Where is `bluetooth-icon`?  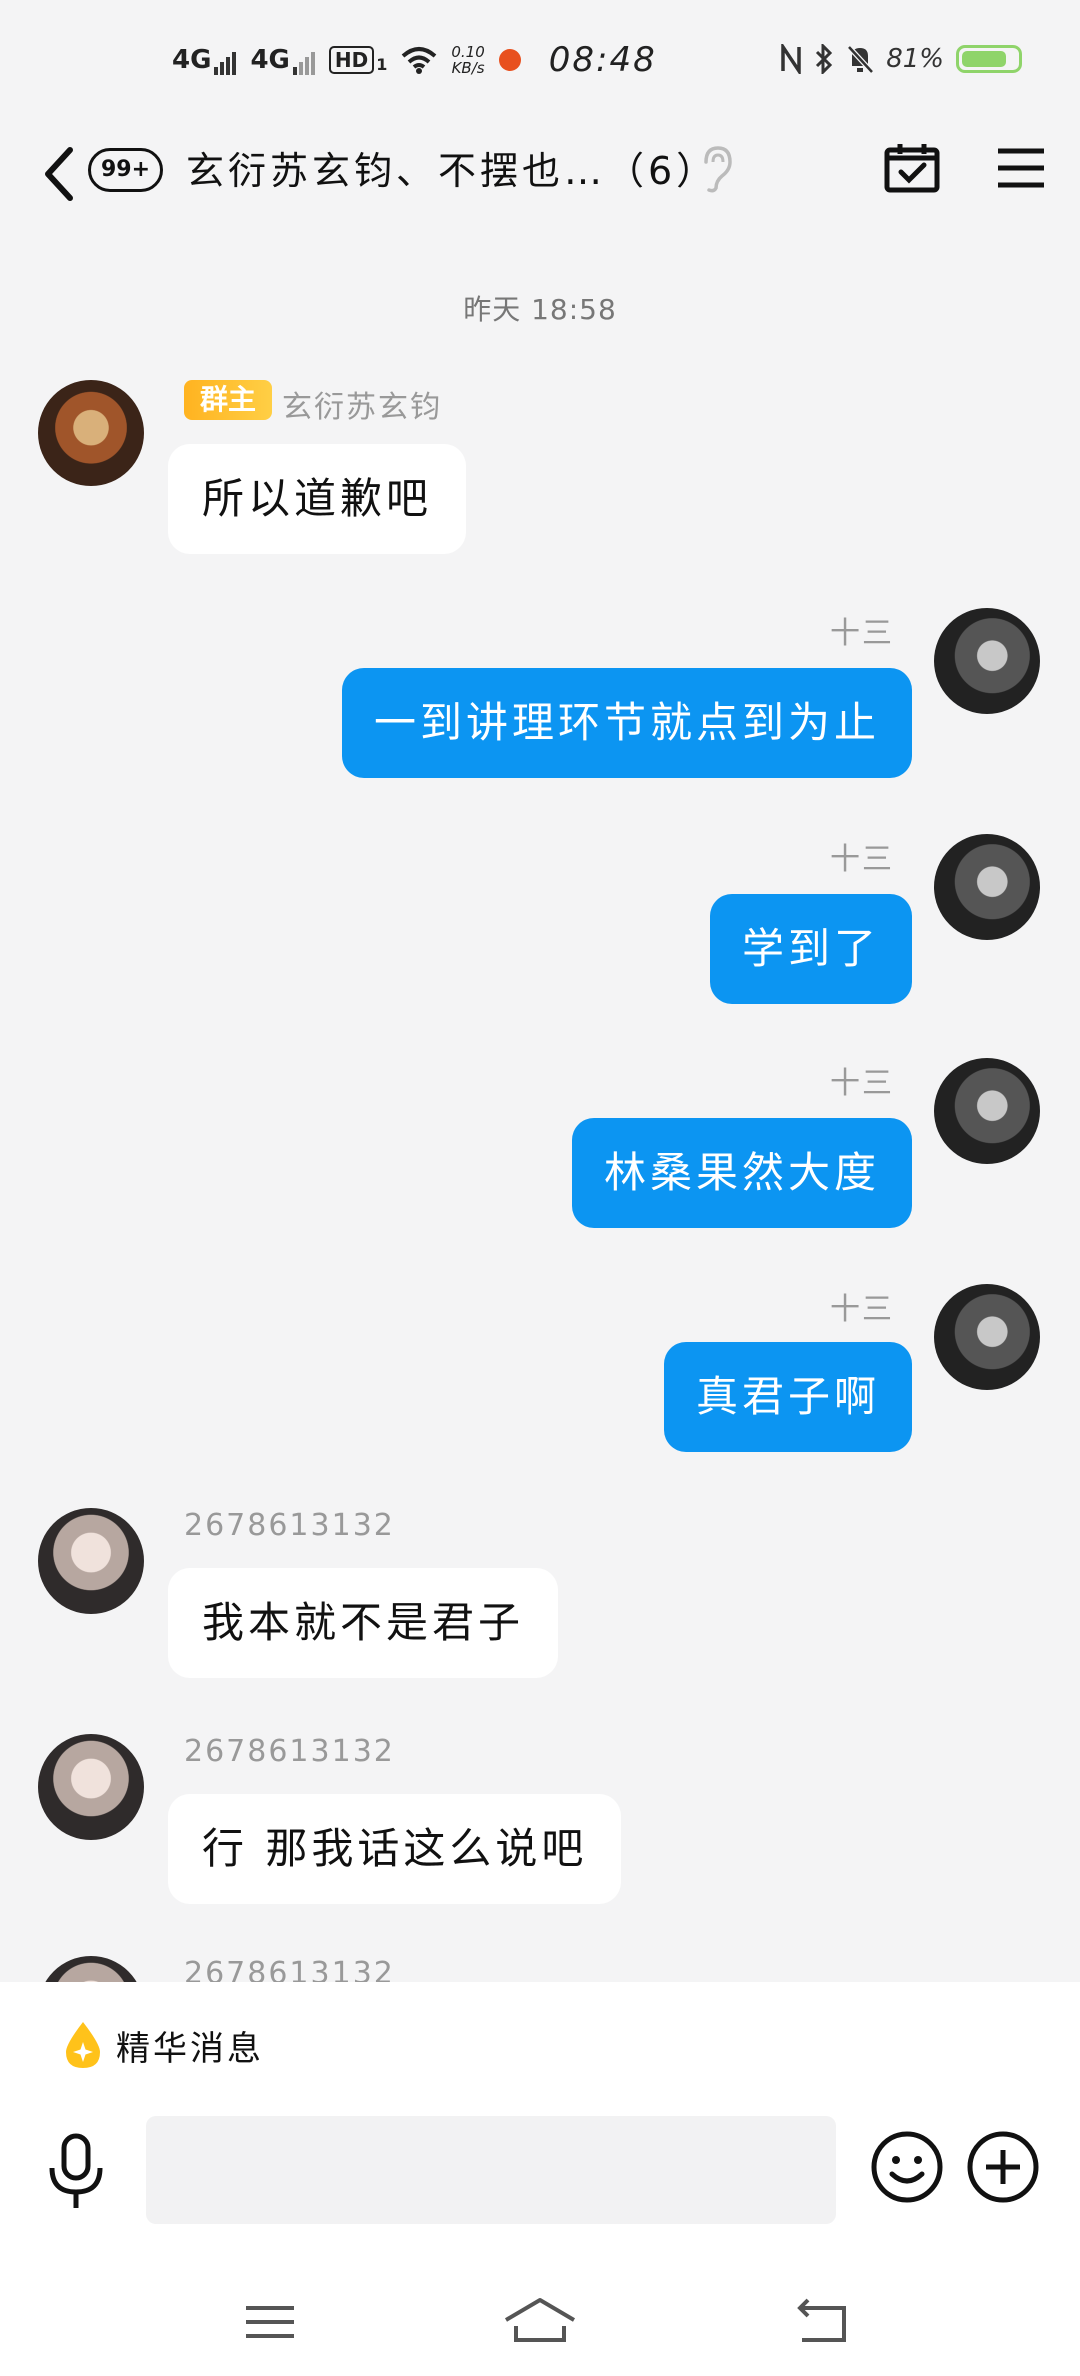 bluetooth-icon is located at coordinates (824, 59).